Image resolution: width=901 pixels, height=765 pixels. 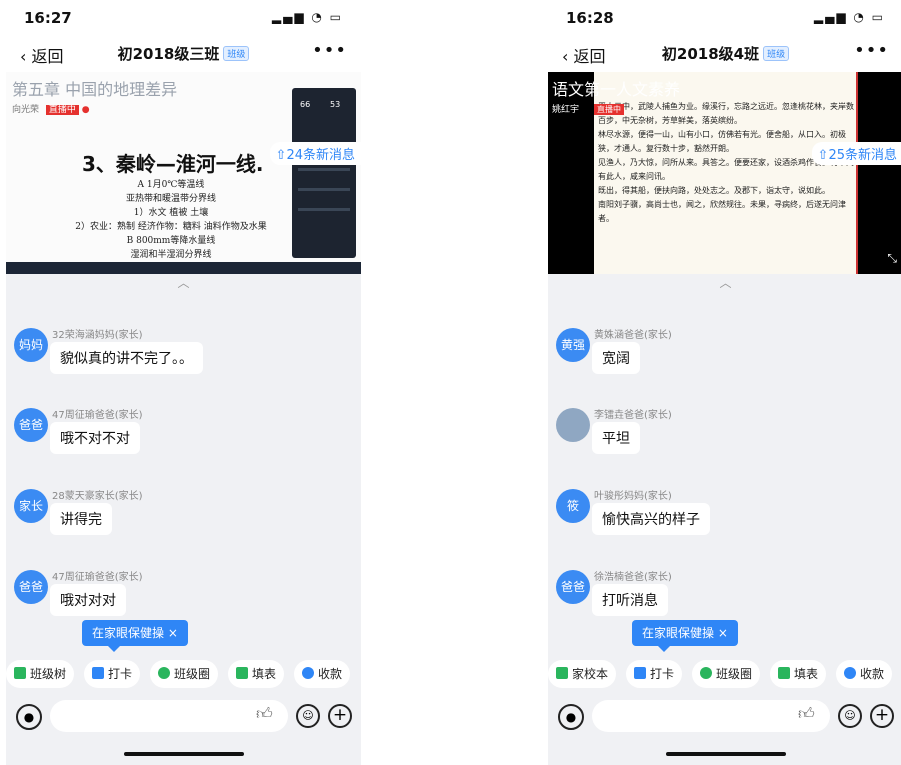 I want to click on sender-name: 32荣海涵妈妈(家长), so click(x=97, y=335).